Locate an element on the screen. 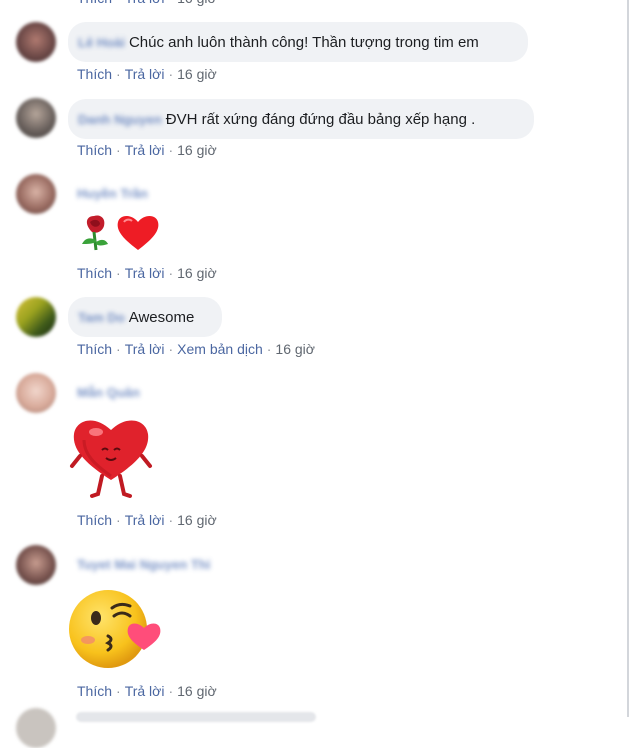 The image size is (629, 748). commenter-name: Tuyet Mai Nguyen Thi is located at coordinates (143, 564).